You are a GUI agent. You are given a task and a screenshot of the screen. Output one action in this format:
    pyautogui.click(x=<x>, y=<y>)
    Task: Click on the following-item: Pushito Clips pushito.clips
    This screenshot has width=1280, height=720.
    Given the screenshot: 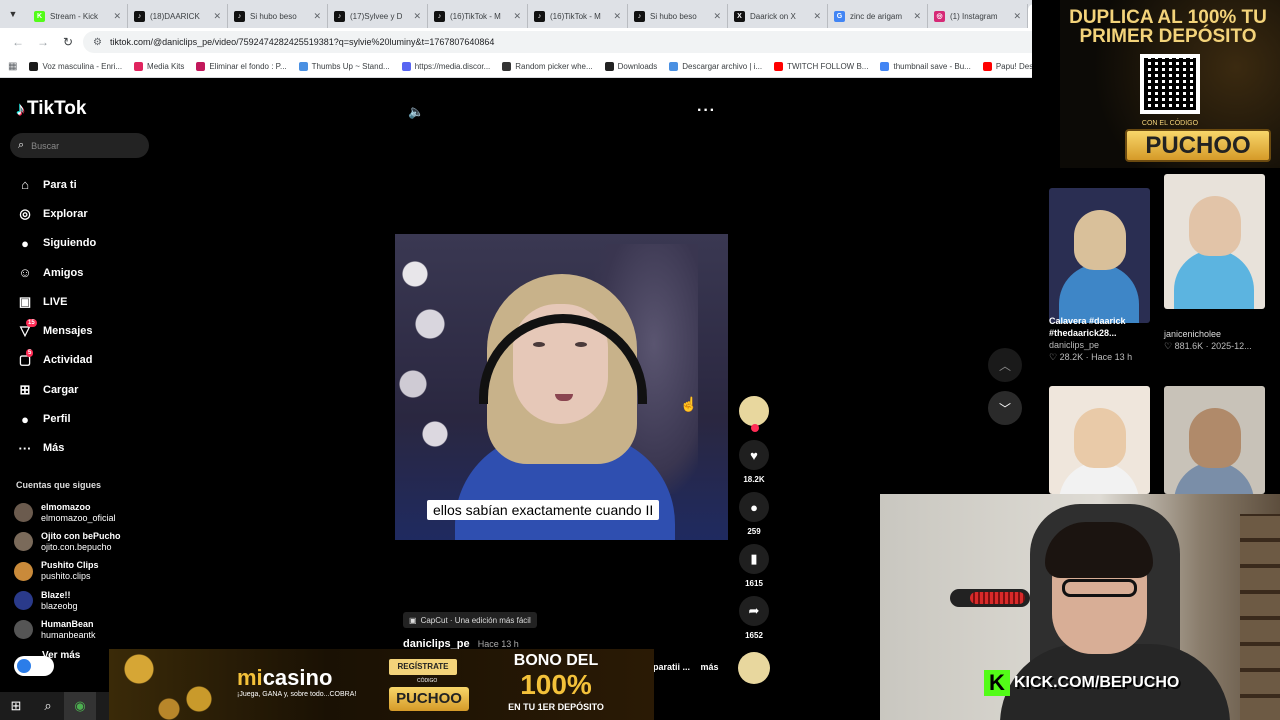 What is the action you would take?
    pyautogui.click(x=67, y=571)
    